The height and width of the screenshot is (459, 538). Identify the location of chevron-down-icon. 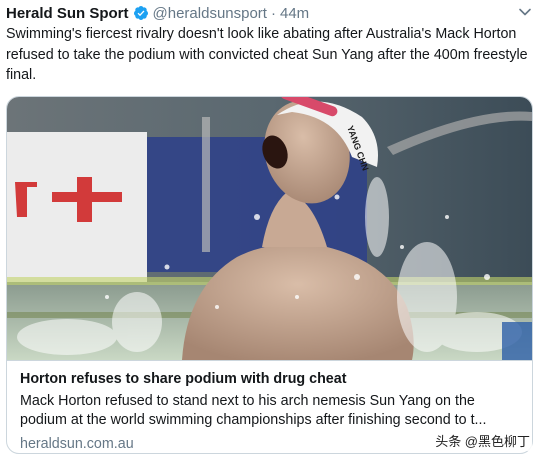
(525, 12).